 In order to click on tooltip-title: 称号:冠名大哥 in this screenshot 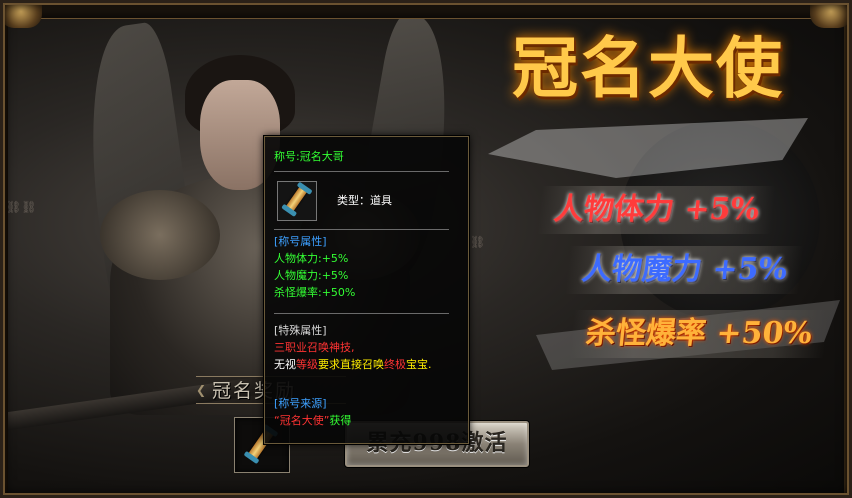, I will do `click(309, 156)`.